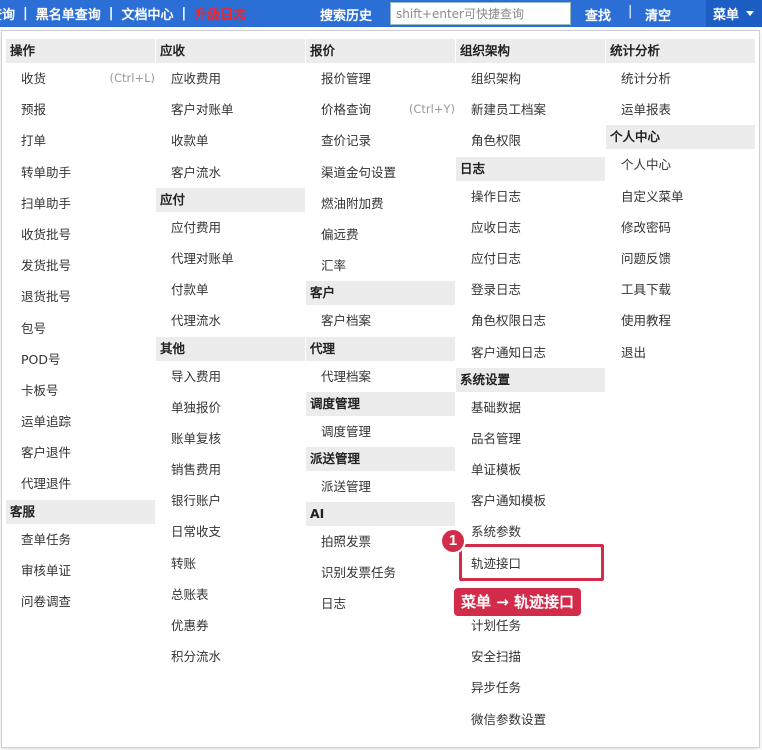 The width and height of the screenshot is (762, 750). What do you see at coordinates (80, 265) in the screenshot?
I see `menu-item: 发货批号` at bounding box center [80, 265].